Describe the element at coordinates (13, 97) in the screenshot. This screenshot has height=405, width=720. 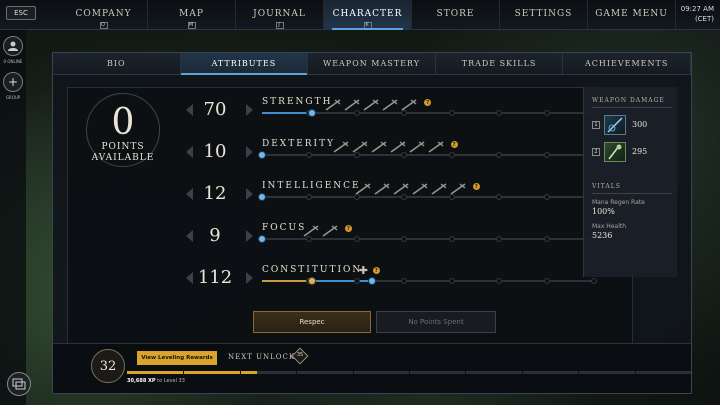
I see `group-label: GROUP` at that location.